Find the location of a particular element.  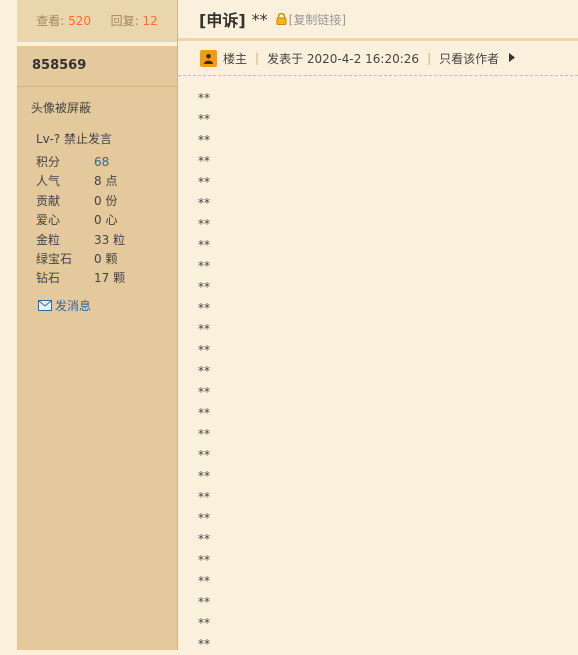

username: 858569 is located at coordinates (97, 66).